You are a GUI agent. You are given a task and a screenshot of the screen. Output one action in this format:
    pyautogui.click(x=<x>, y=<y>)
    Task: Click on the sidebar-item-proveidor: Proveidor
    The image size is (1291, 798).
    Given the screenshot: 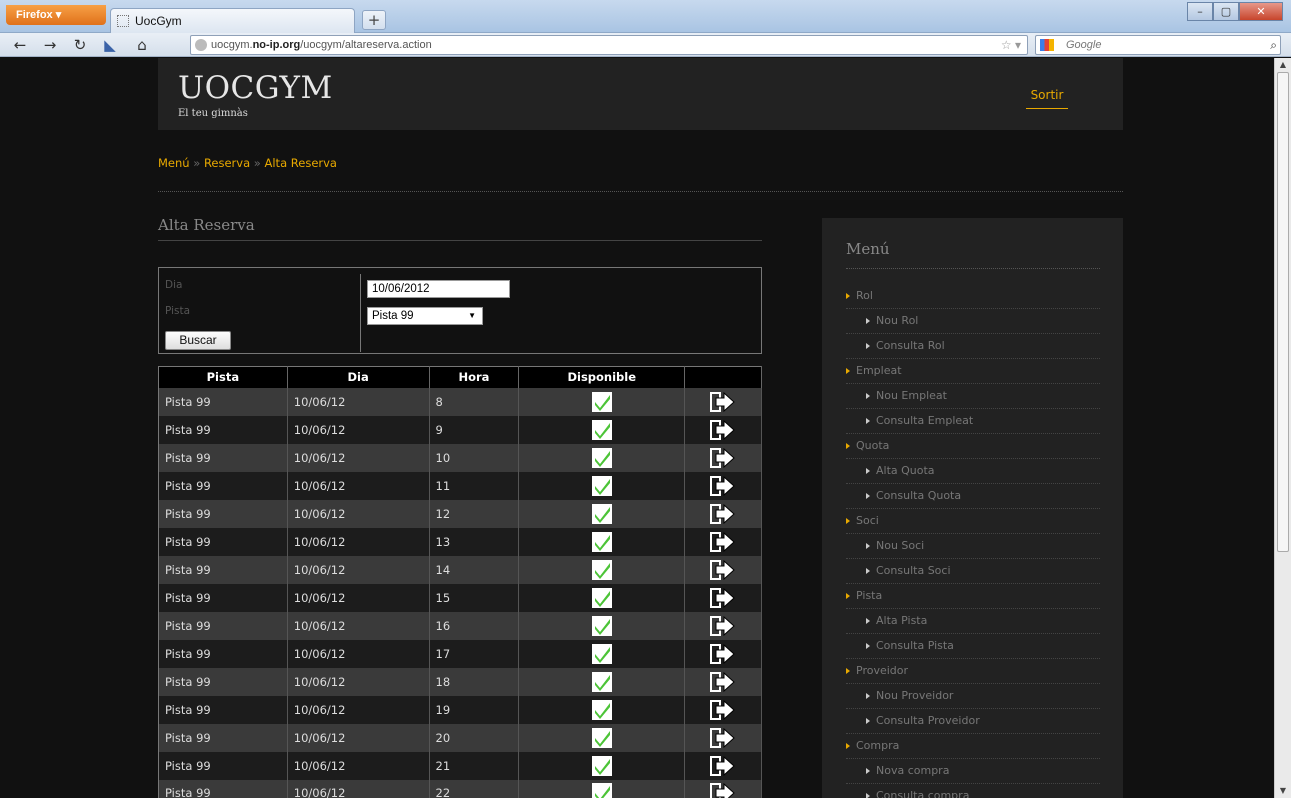 What is the action you would take?
    pyautogui.click(x=973, y=671)
    